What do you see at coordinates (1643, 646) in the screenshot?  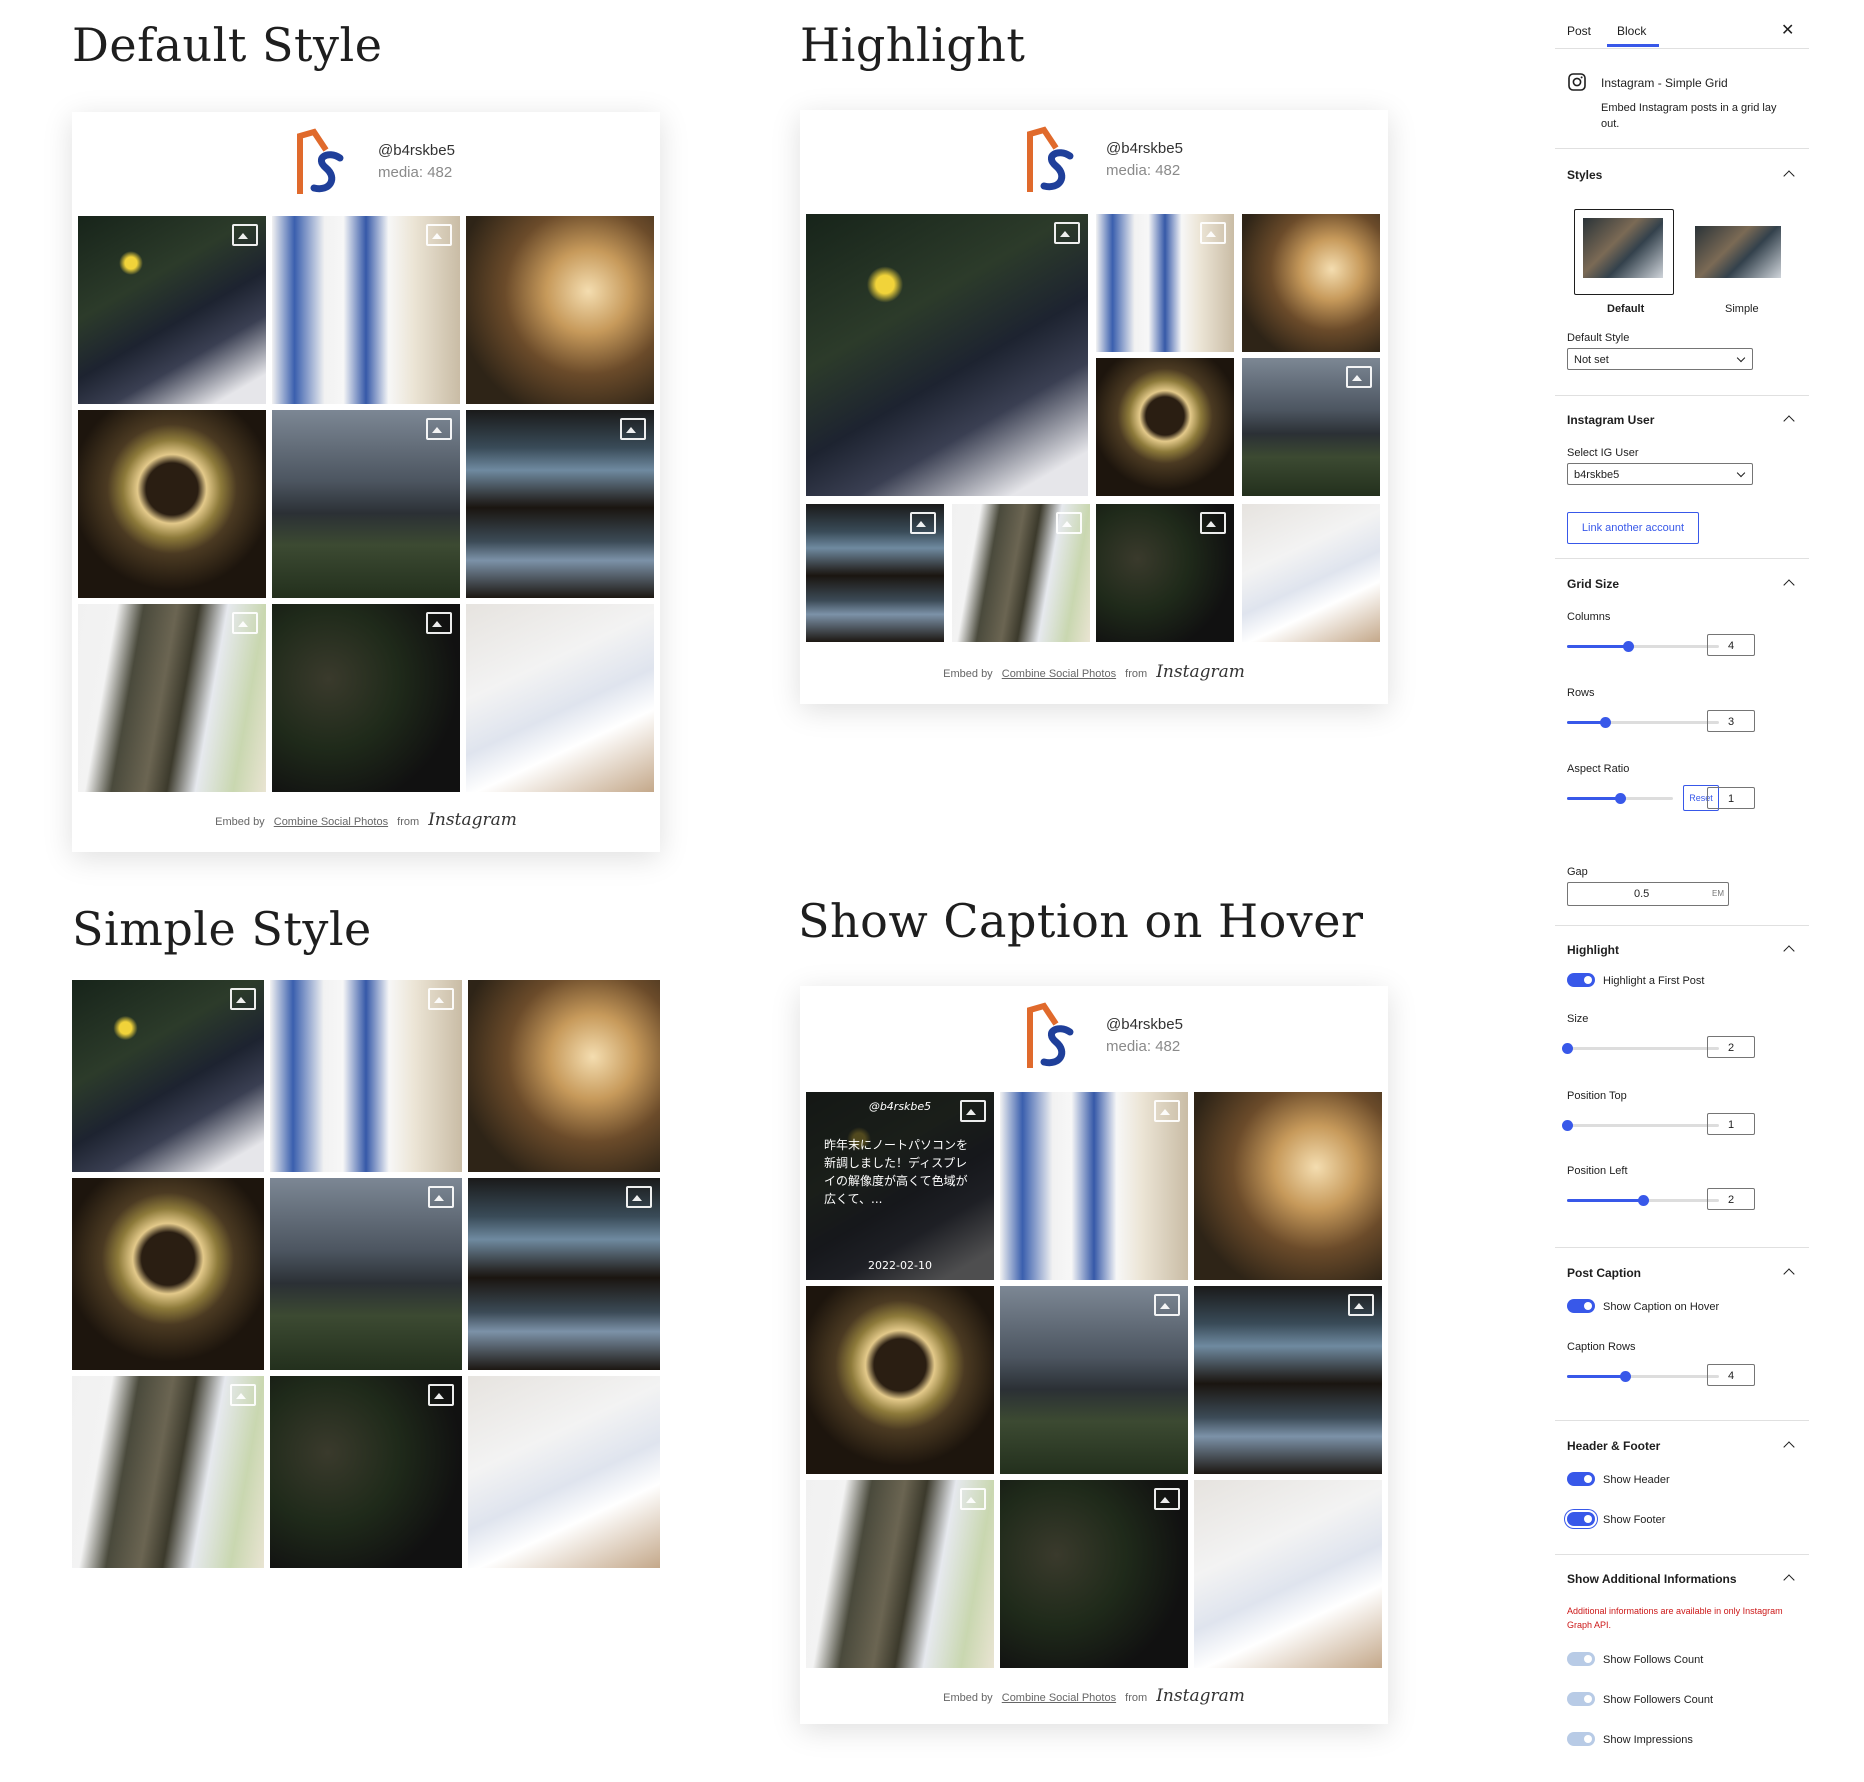 I see `columns-slider` at bounding box center [1643, 646].